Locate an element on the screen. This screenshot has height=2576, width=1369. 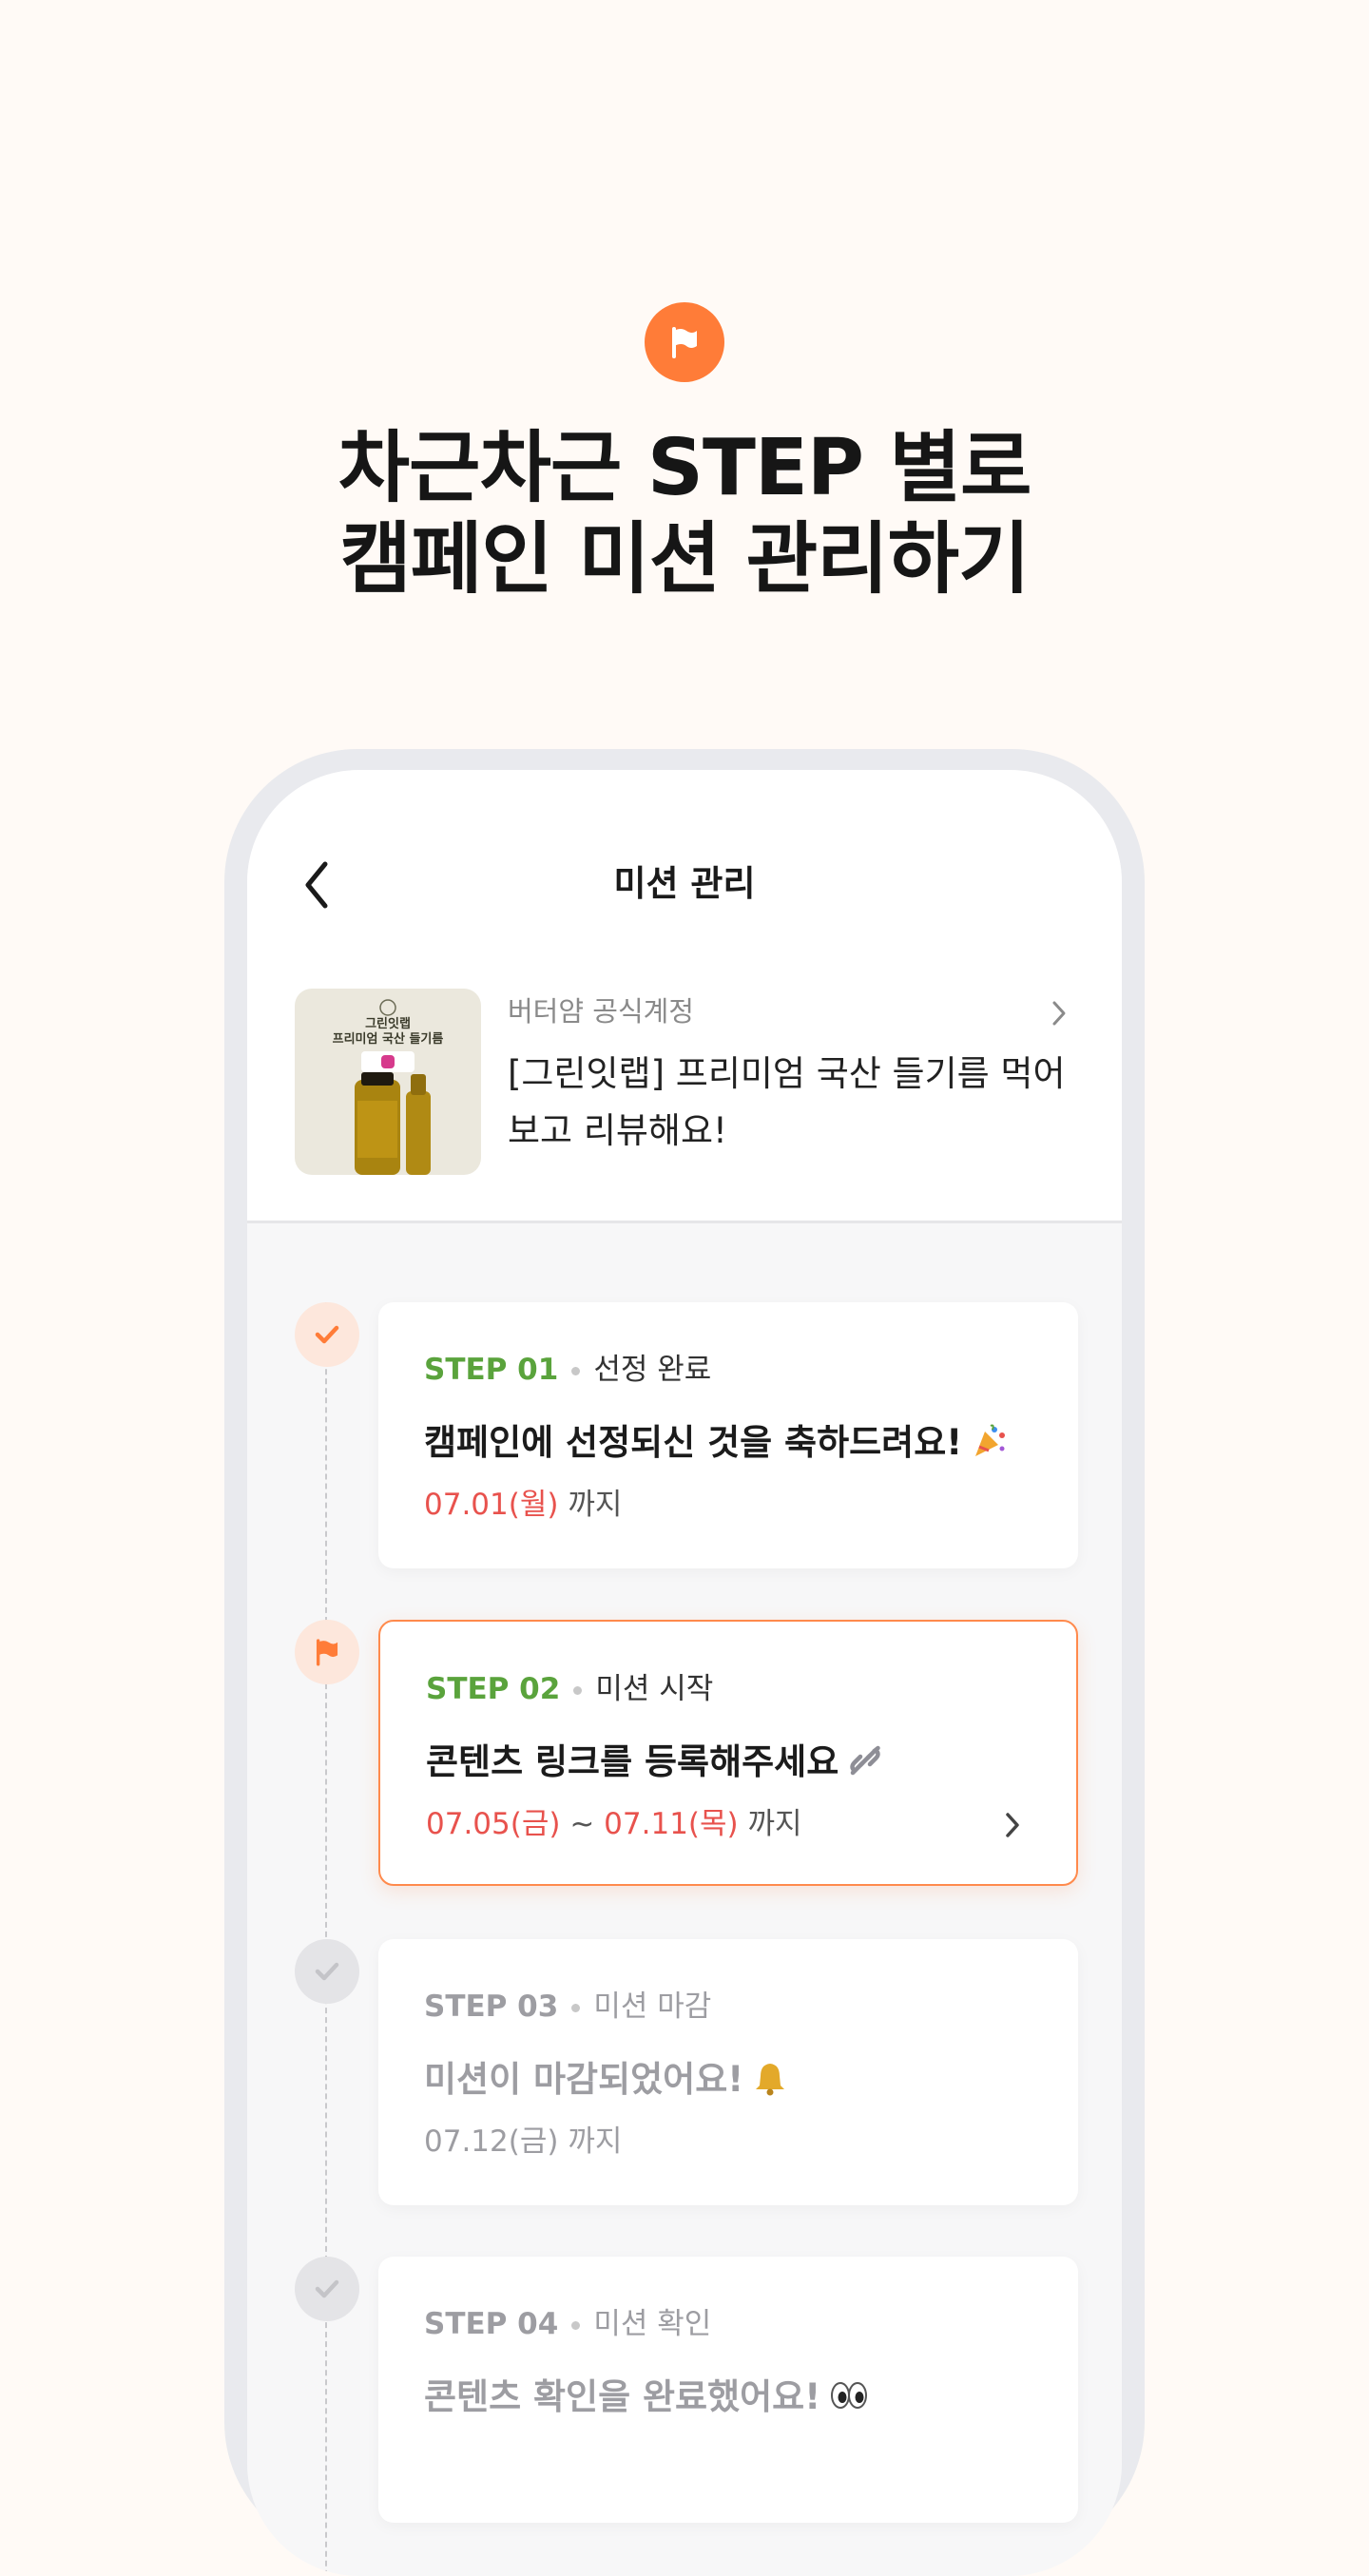
headline: 차근차근 STEP 별로 캠페인 미션 관리하기 is located at coordinates (684, 514).